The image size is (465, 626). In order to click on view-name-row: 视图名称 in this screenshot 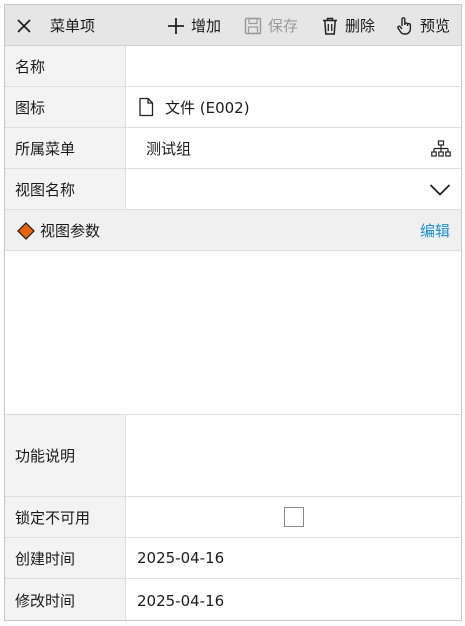, I will do `click(233, 189)`.